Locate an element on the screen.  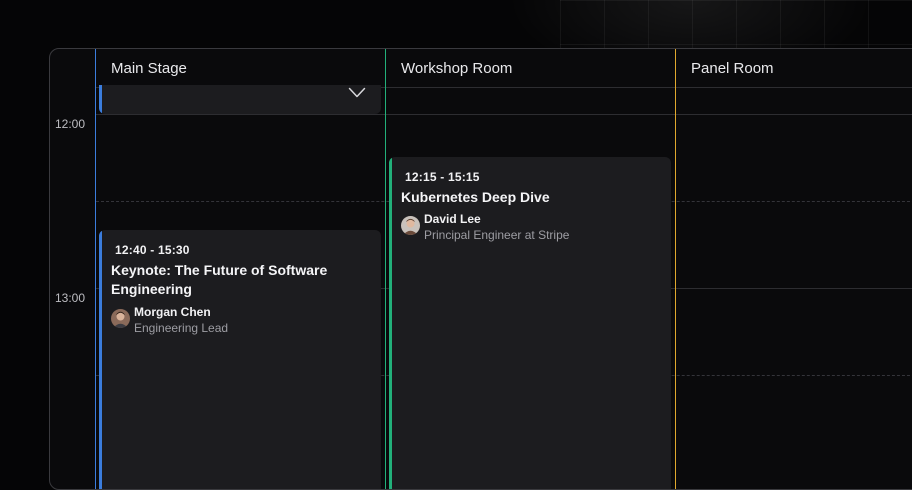
time-label-1200: 12:00 is located at coordinates (70, 124).